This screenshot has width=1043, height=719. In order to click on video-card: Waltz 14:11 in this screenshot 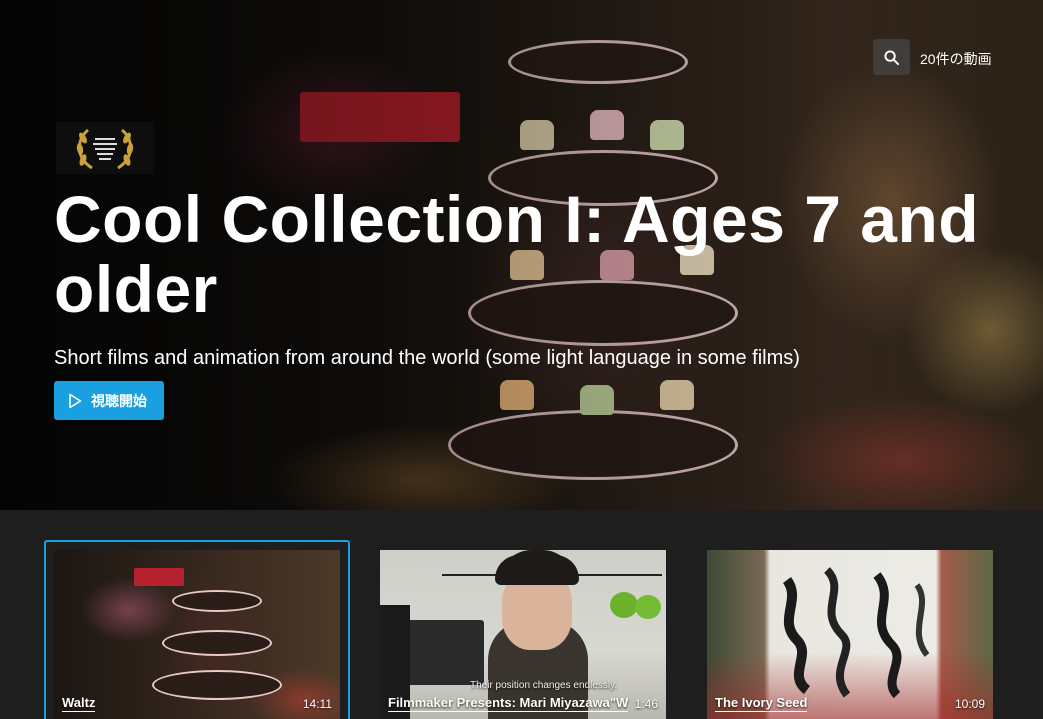, I will do `click(197, 634)`.